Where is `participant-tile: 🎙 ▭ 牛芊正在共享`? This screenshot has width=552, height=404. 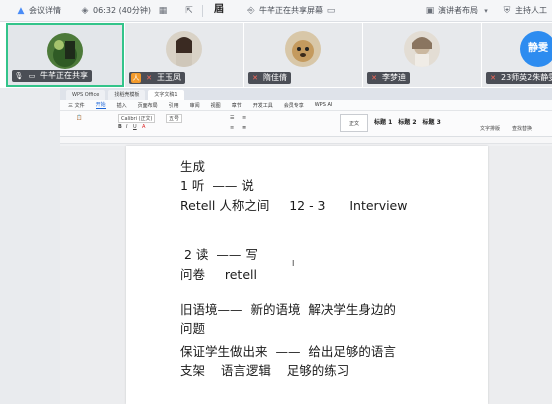 participant-tile: 🎙 ▭ 牛芊正在共享 is located at coordinates (65, 55).